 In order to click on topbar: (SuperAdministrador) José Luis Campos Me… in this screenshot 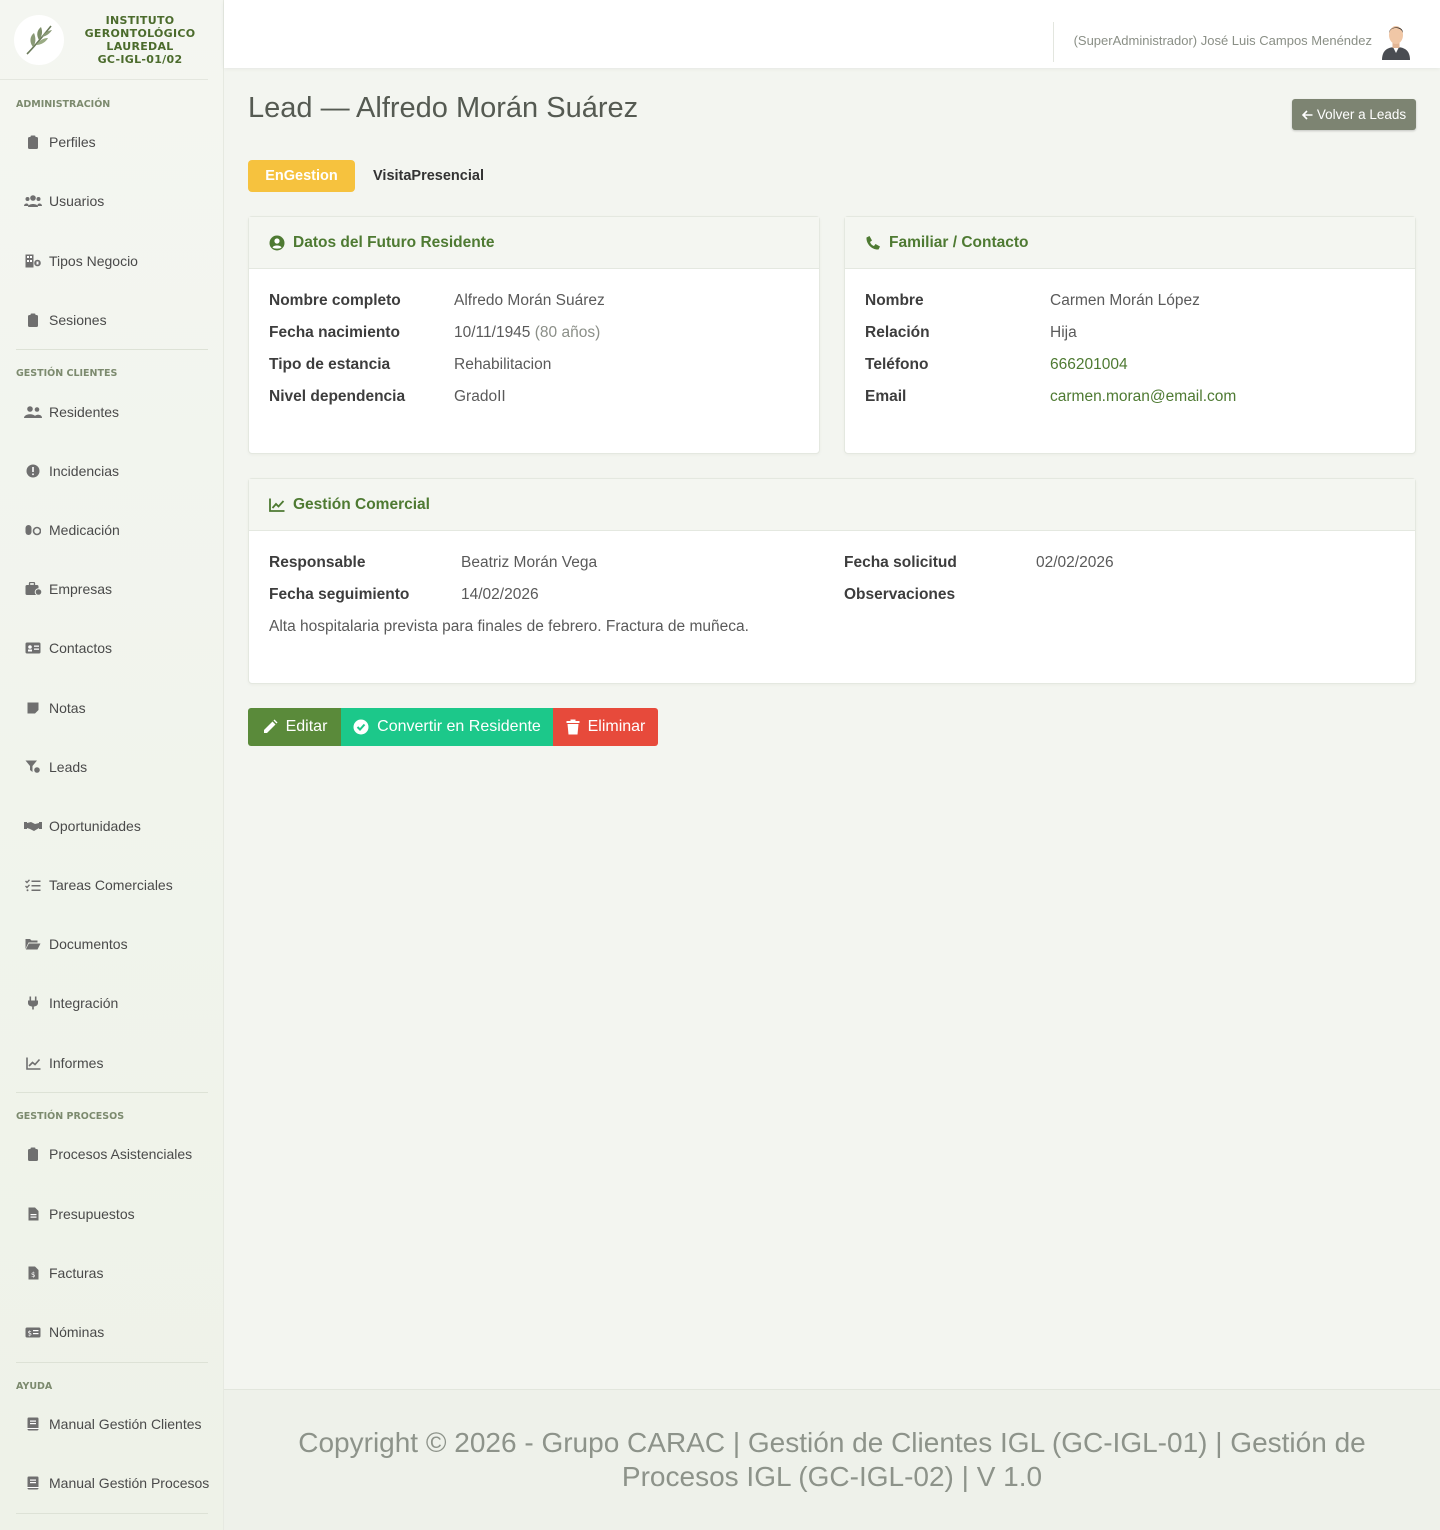, I will do `click(832, 34)`.